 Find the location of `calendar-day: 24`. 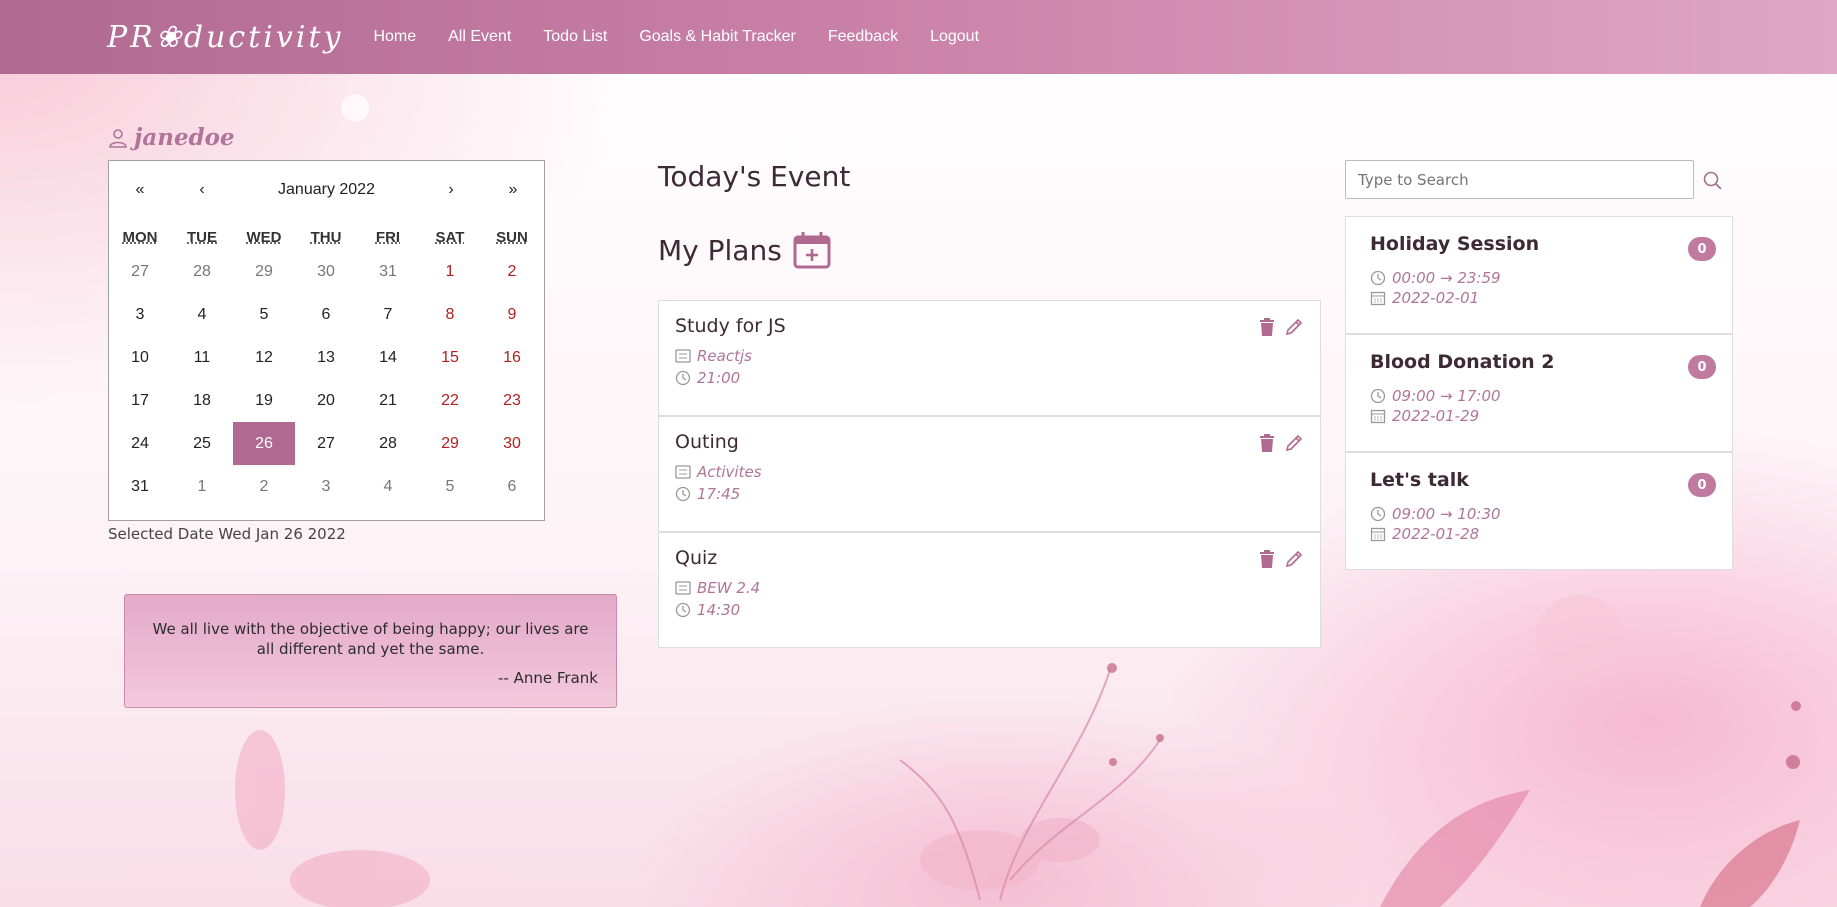

calendar-day: 24 is located at coordinates (140, 443).